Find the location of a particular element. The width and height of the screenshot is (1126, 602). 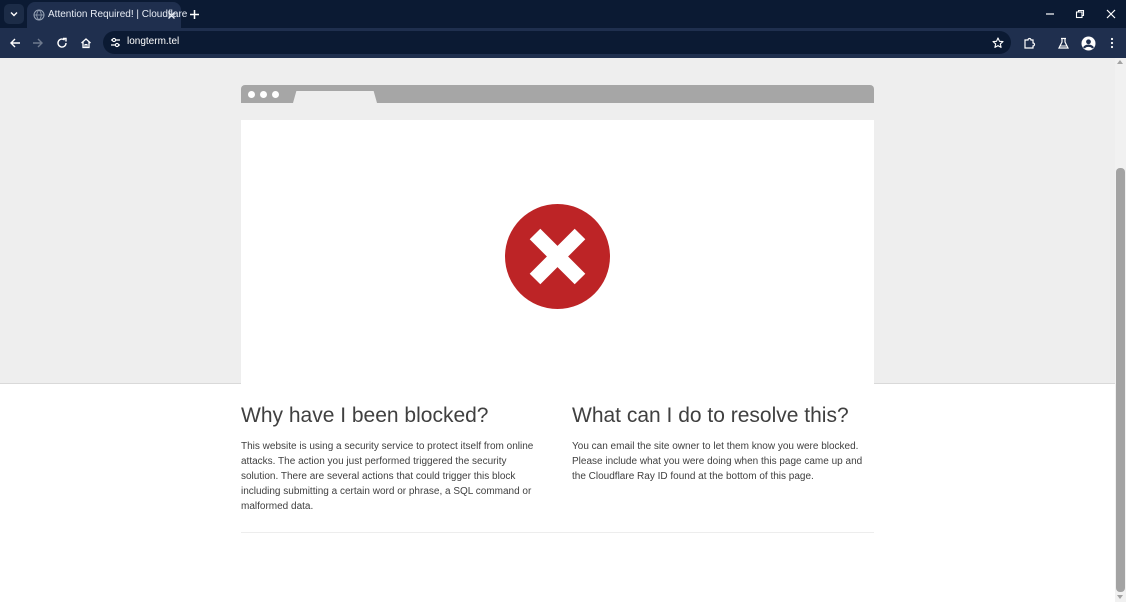

labs-button is located at coordinates (1063, 43).